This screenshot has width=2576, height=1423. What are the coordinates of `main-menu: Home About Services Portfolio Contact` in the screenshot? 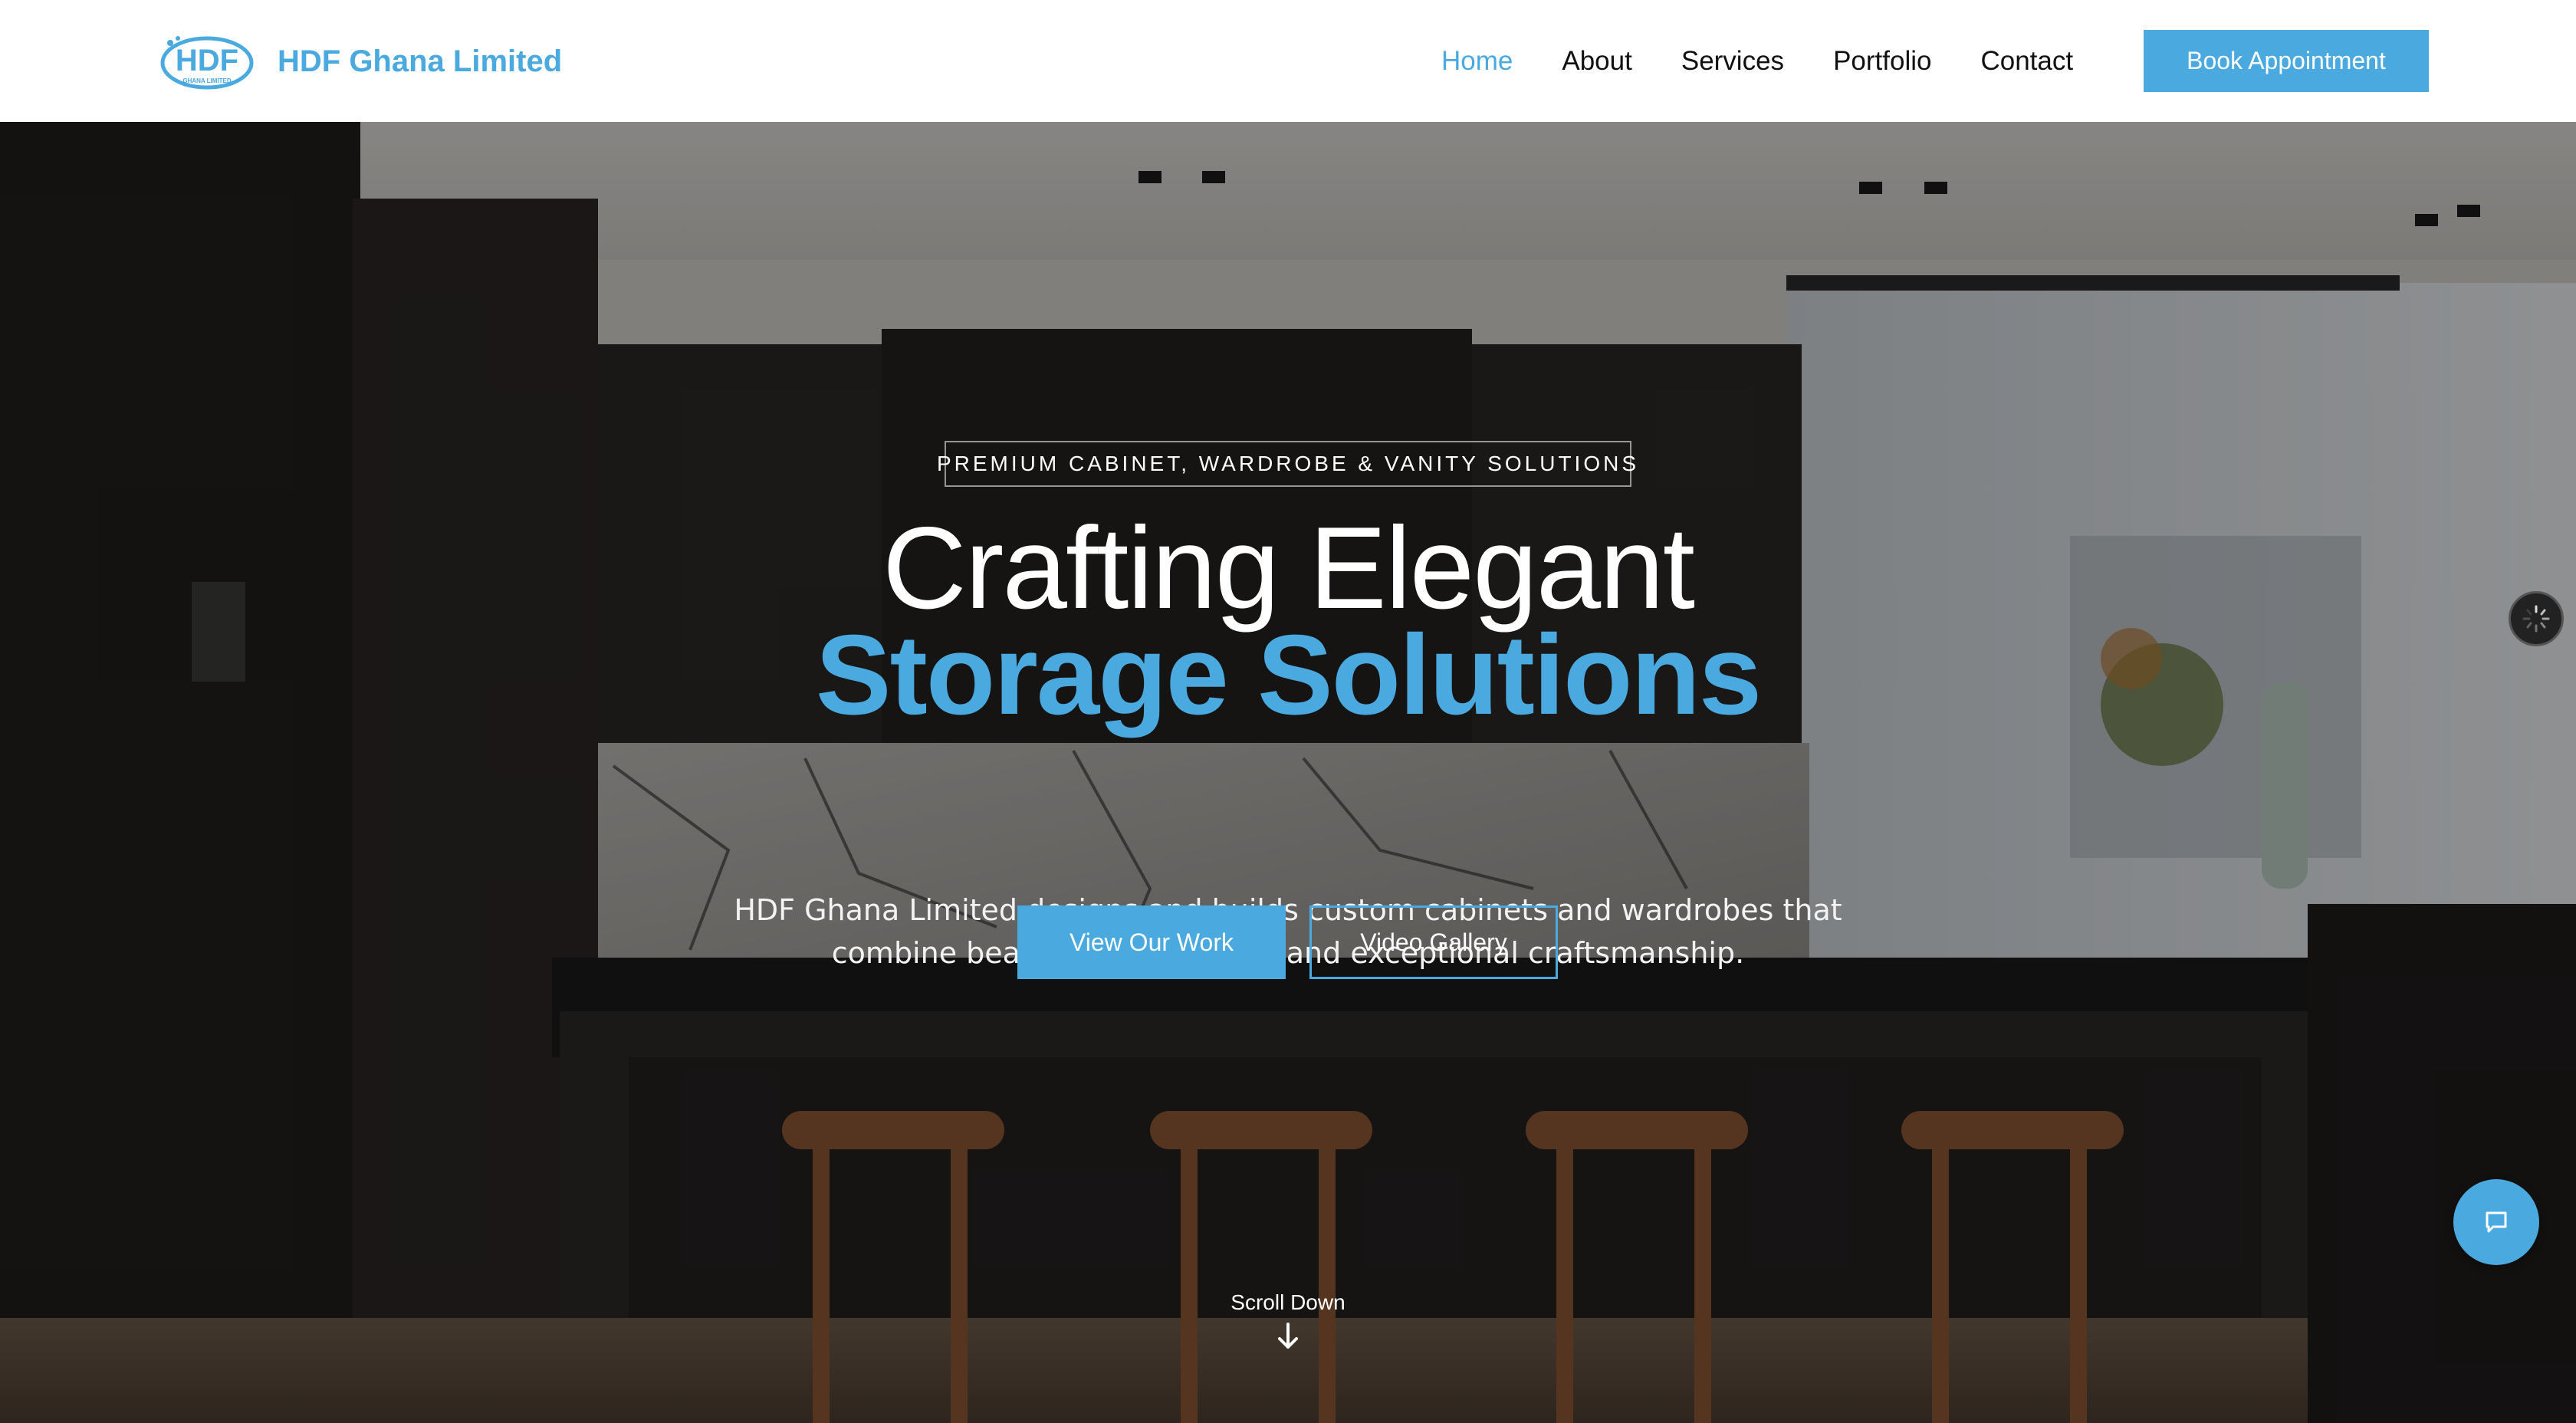 It's located at (1781, 61).